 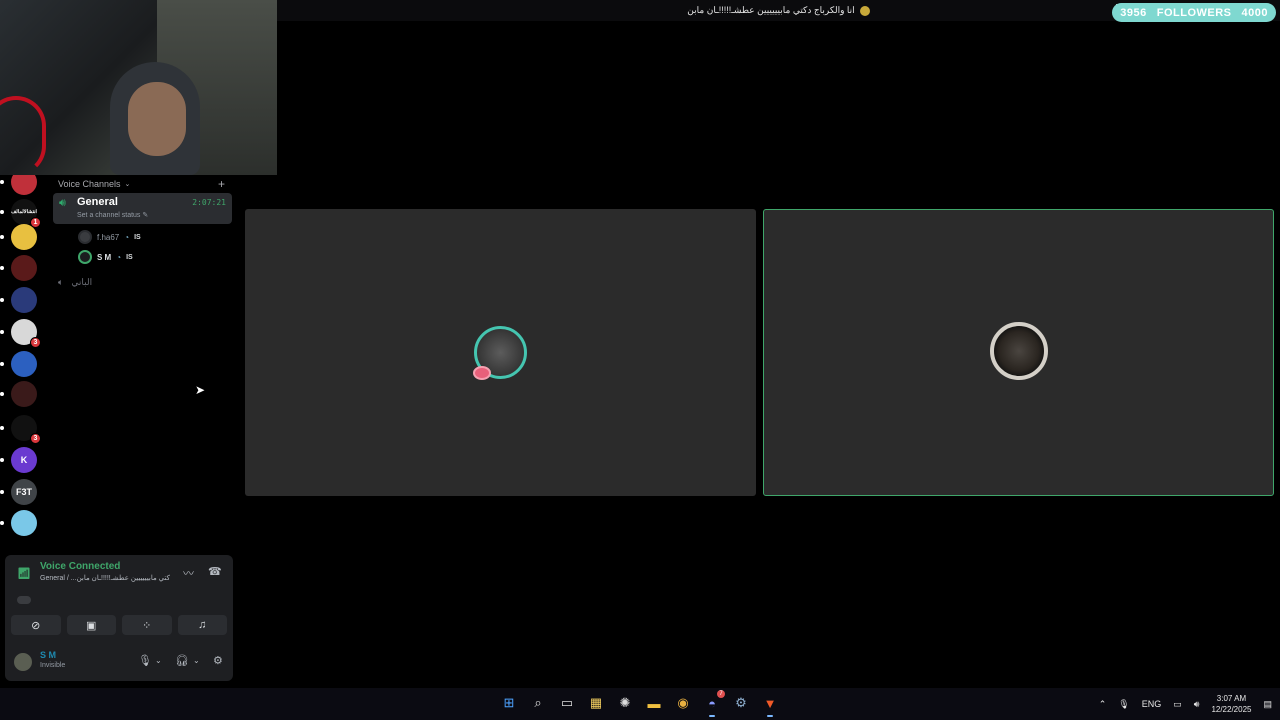 I want to click on camera-off-button: ⊘, so click(x=36, y=625).